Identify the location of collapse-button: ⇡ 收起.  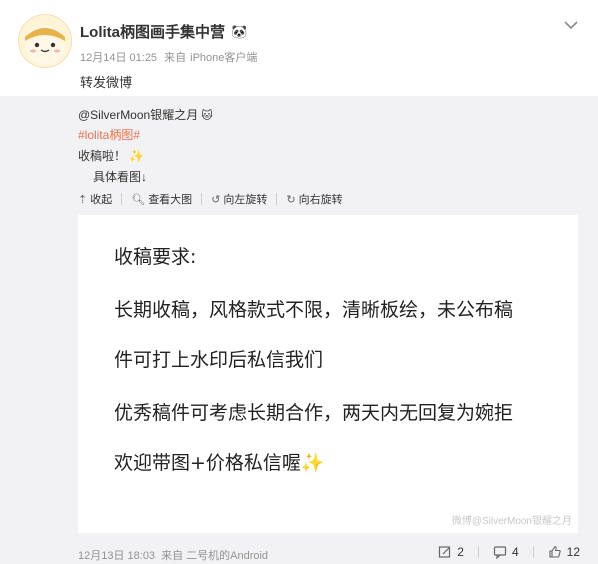
(95, 199).